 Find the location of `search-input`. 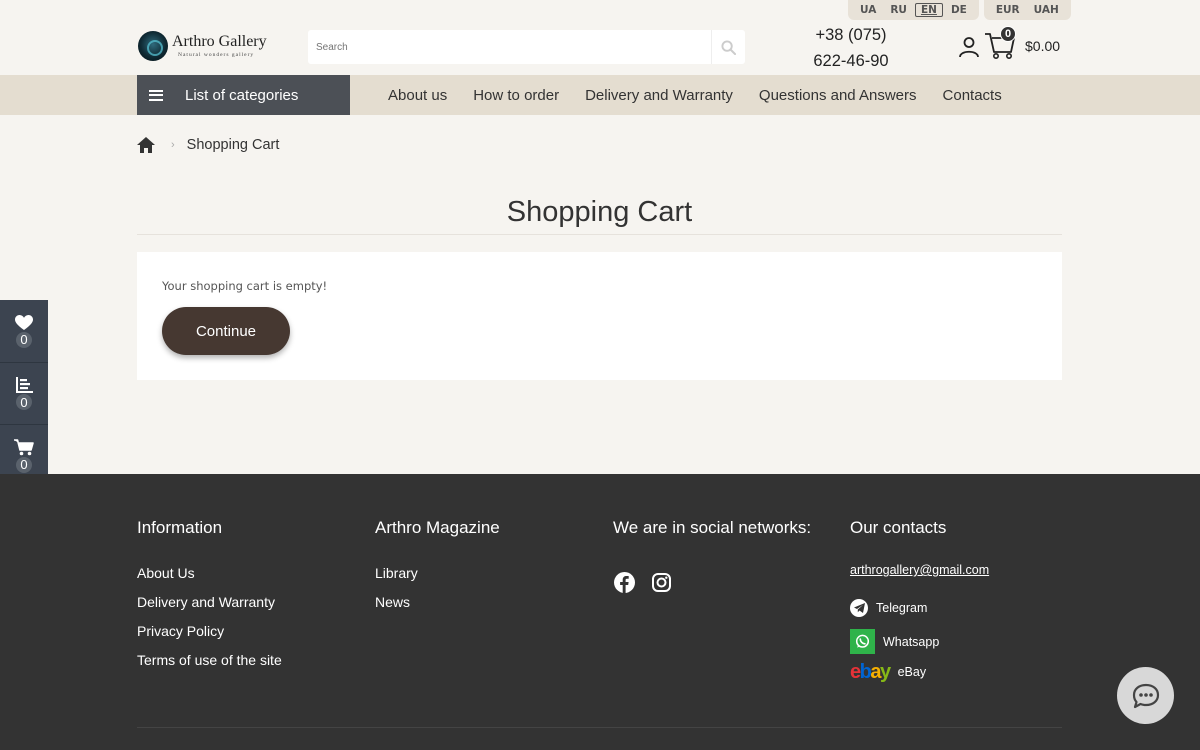

search-input is located at coordinates (509, 47).